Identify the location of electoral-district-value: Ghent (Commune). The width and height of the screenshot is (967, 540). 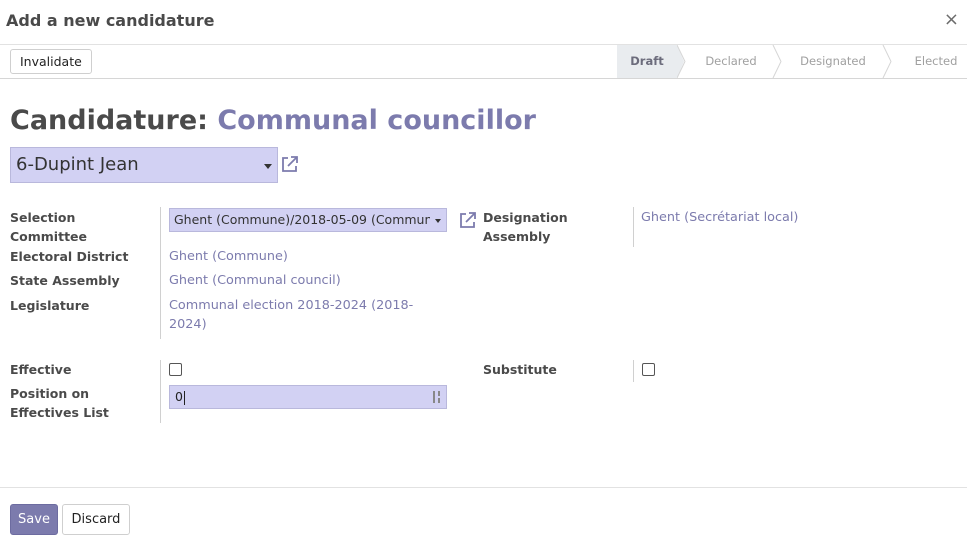
(228, 256).